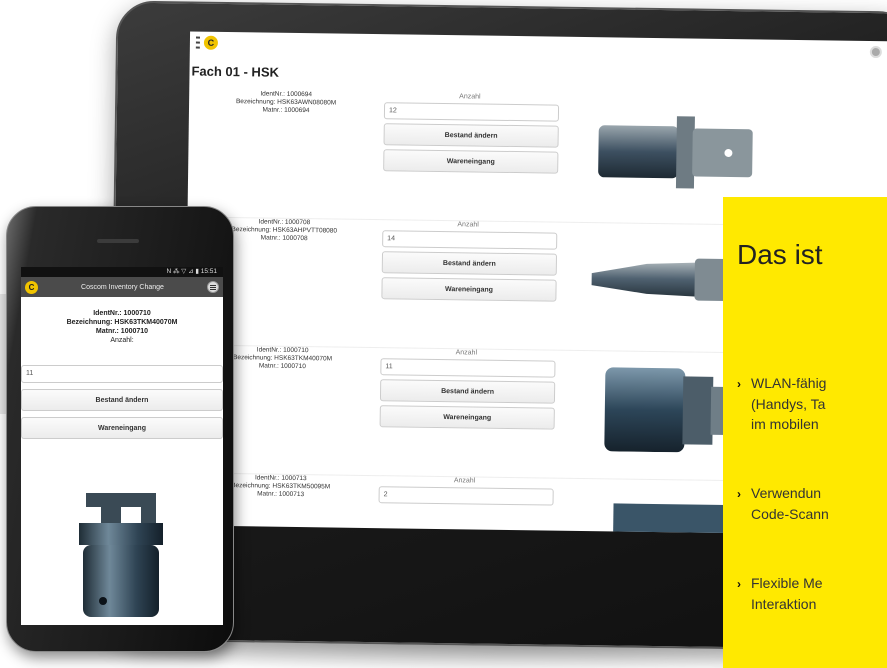 This screenshot has width=887, height=668. Describe the element at coordinates (790, 514) in the screenshot. I see `feature-text: Code-Scann` at that location.